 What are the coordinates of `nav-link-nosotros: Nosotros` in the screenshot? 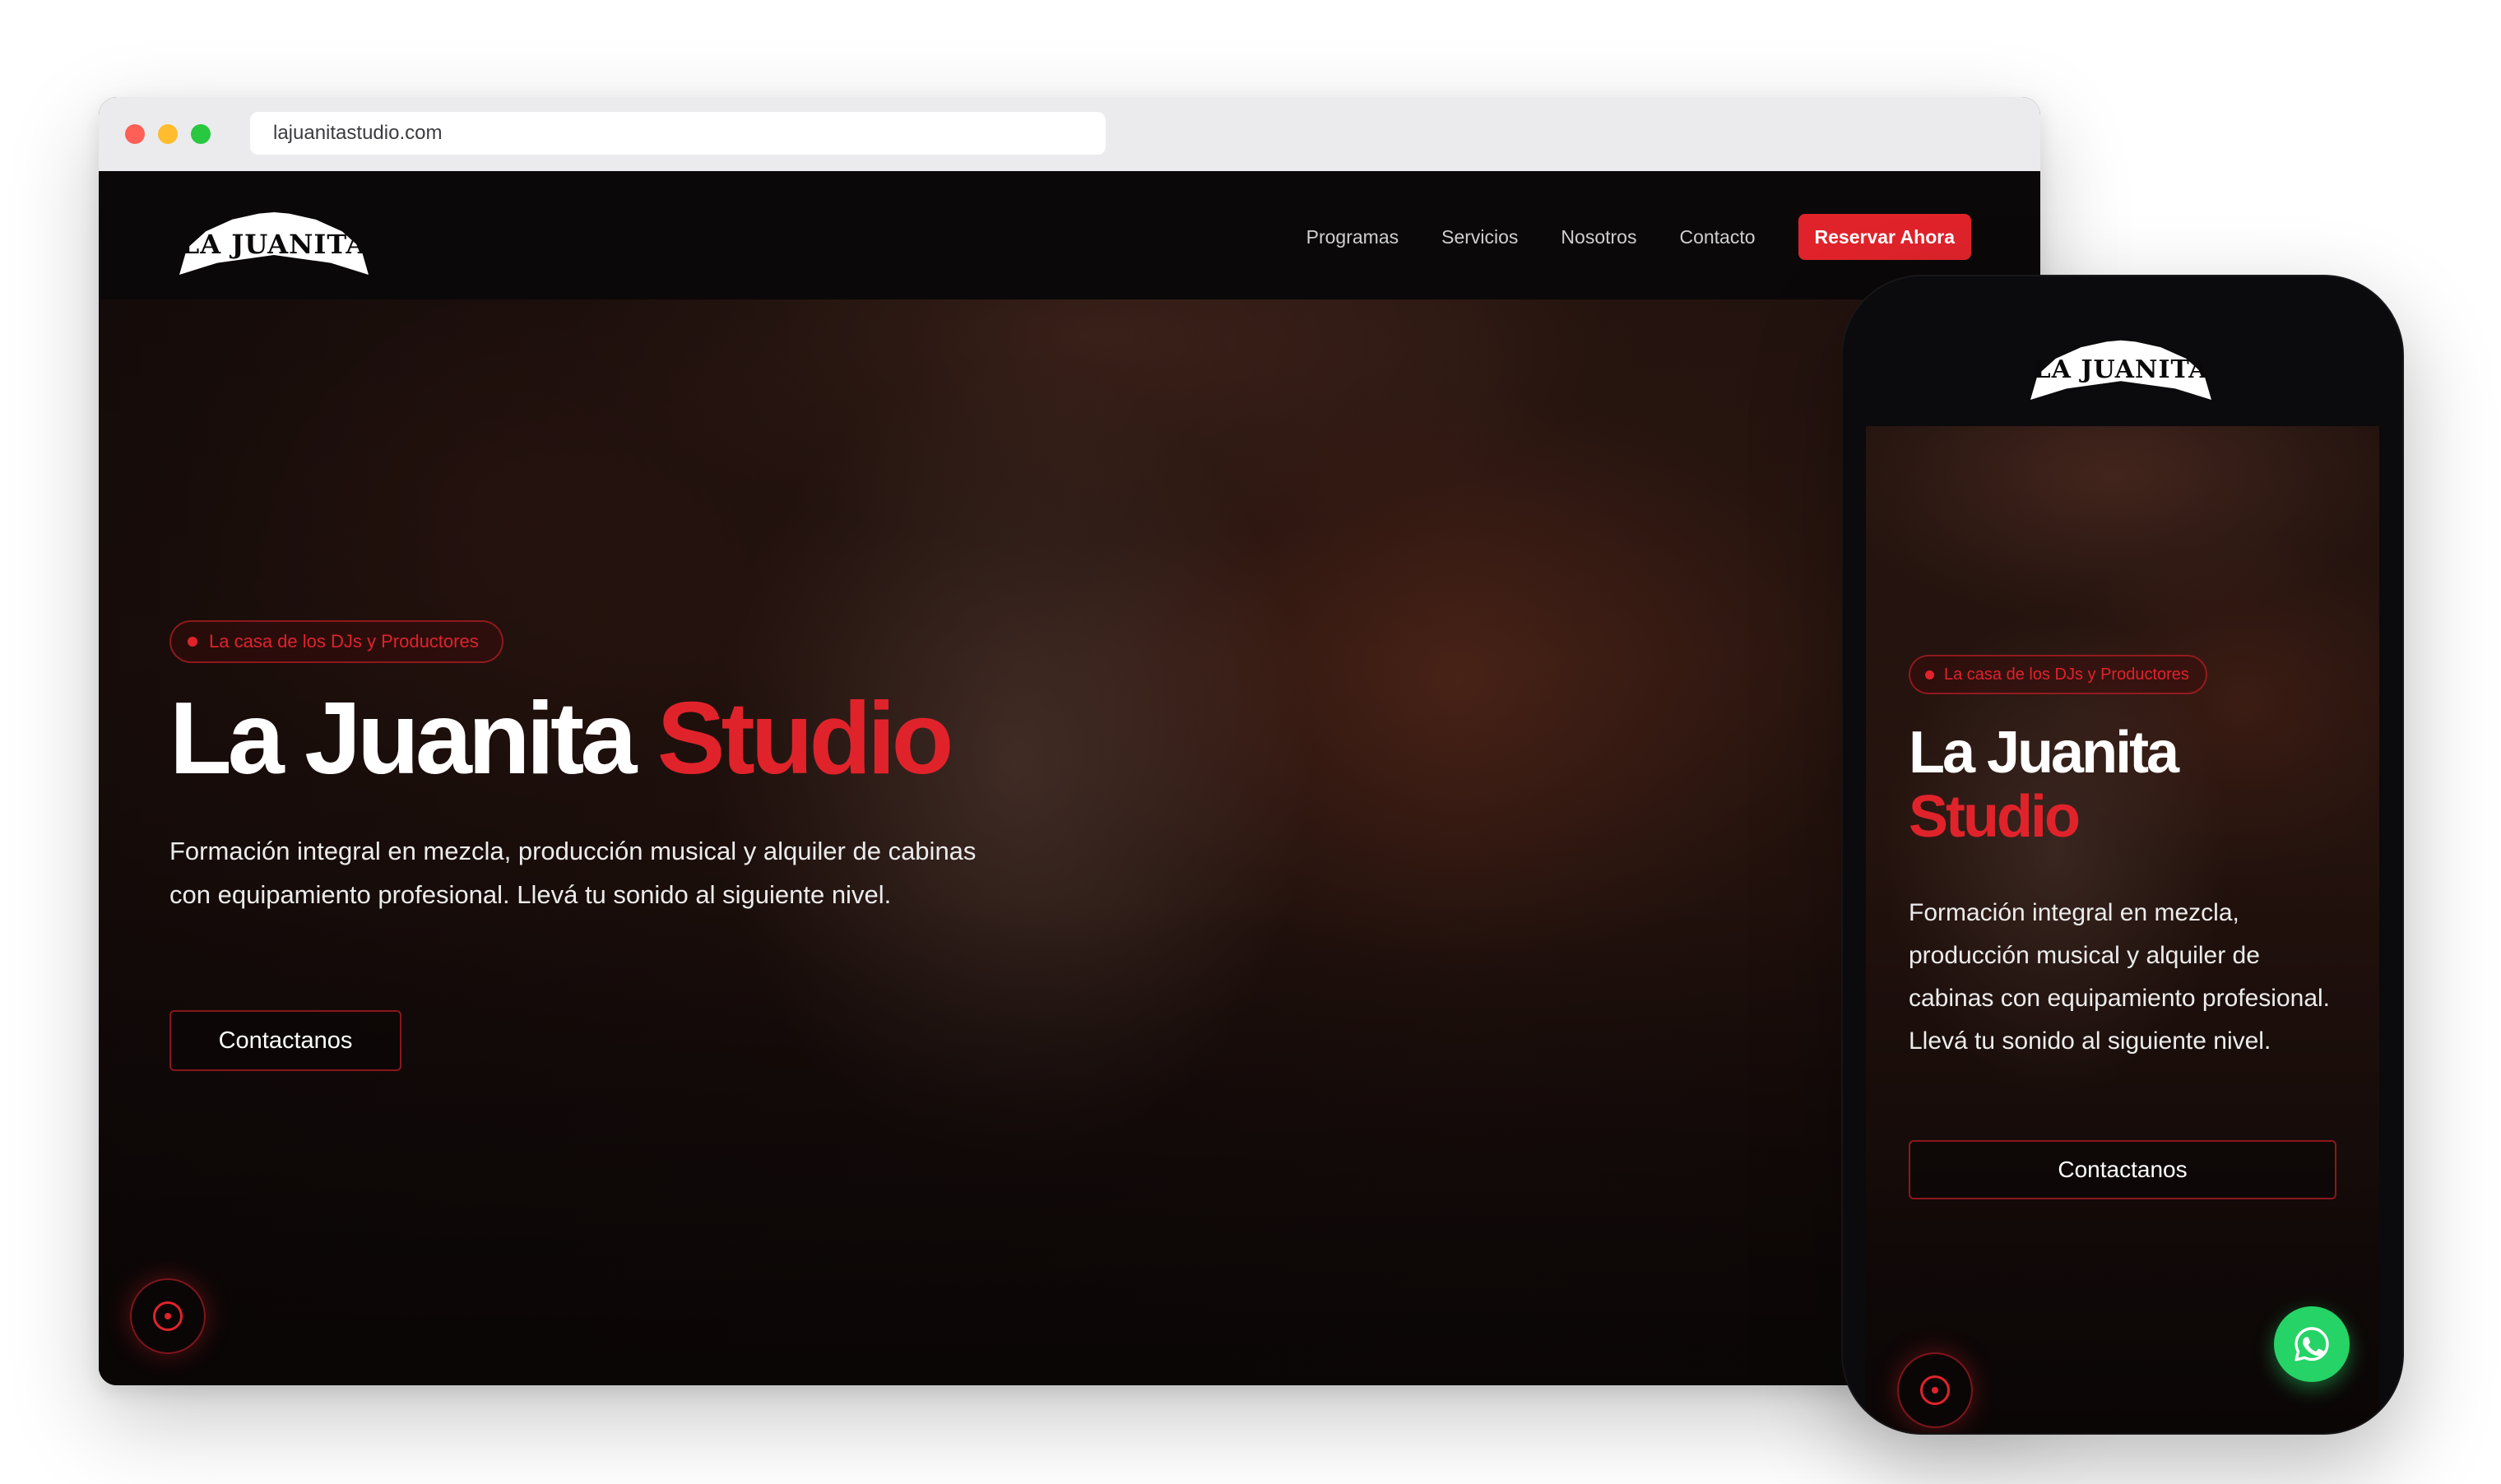 It's located at (1598, 237).